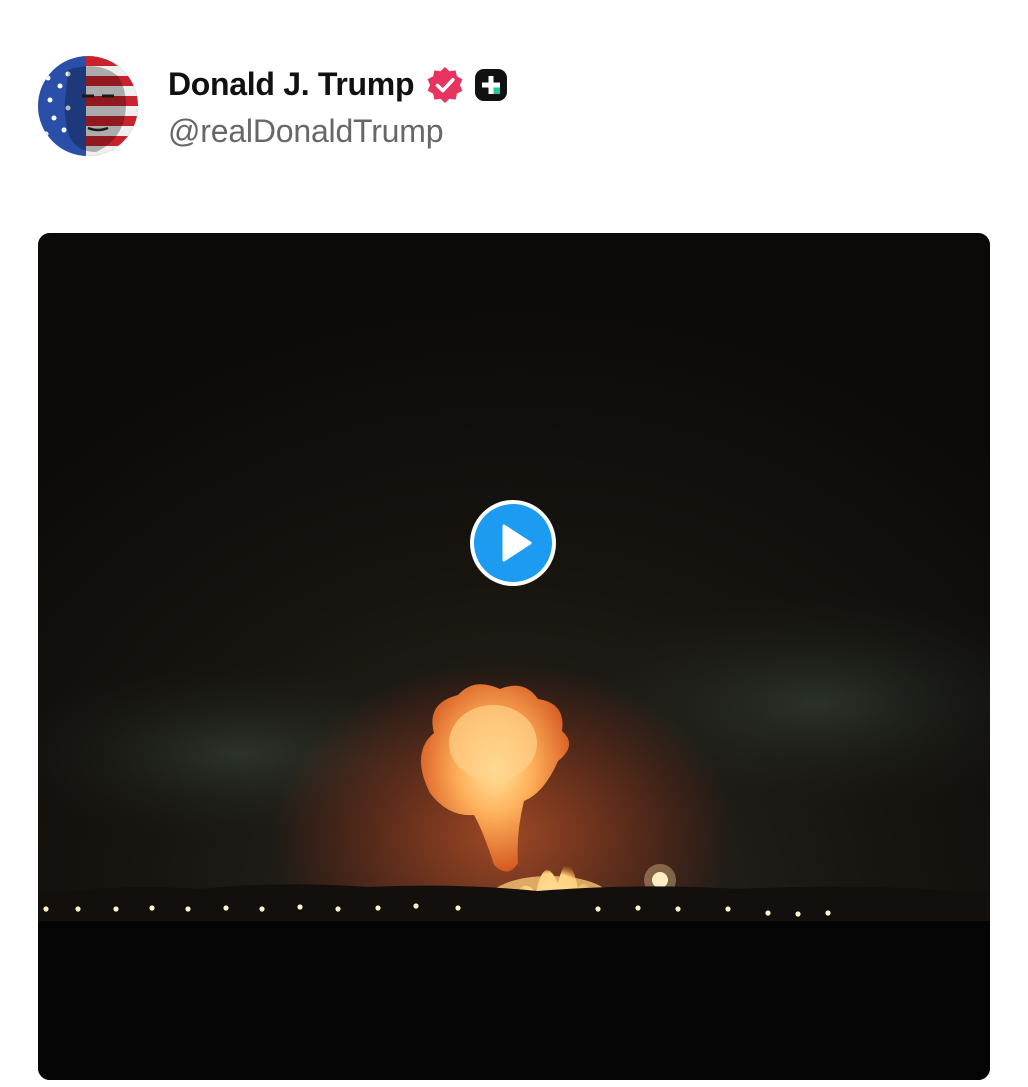 The height and width of the screenshot is (1087, 1028). I want to click on play-button, so click(513, 543).